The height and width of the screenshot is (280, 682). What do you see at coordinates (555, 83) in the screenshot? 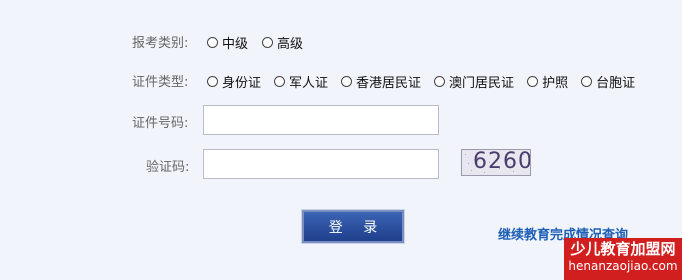
I see `radio-option-label: 护照` at bounding box center [555, 83].